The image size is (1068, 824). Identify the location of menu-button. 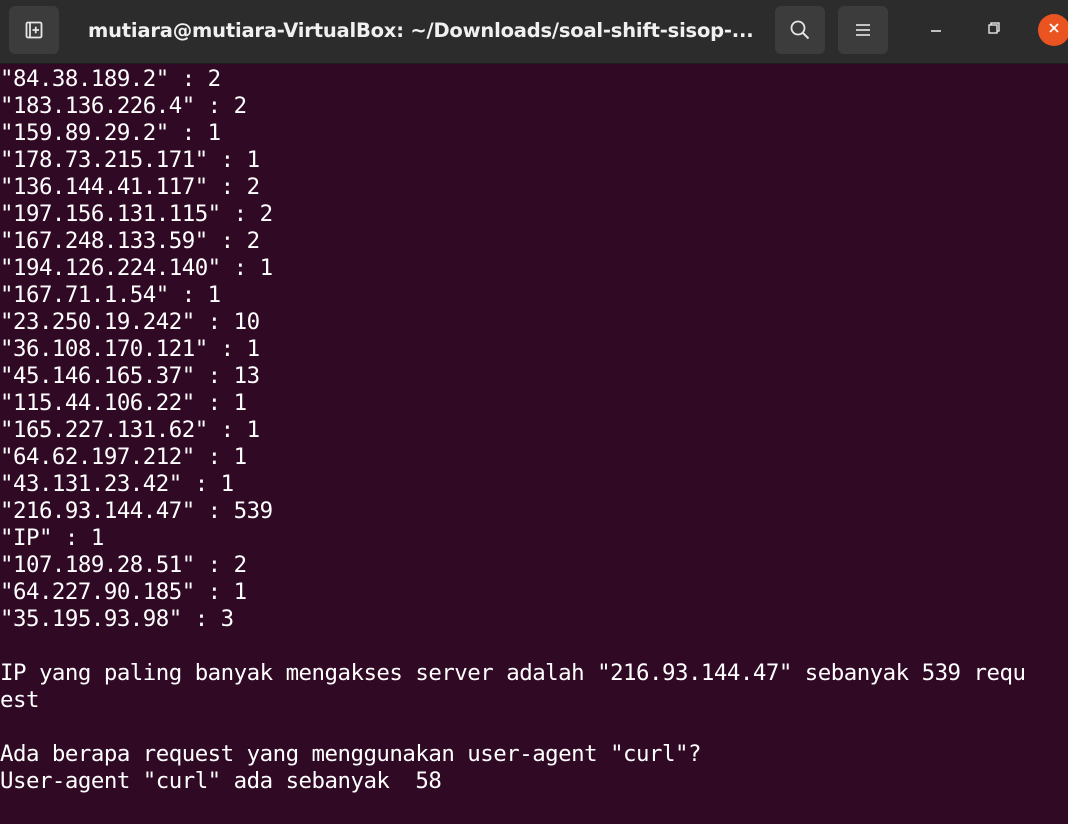
(863, 30).